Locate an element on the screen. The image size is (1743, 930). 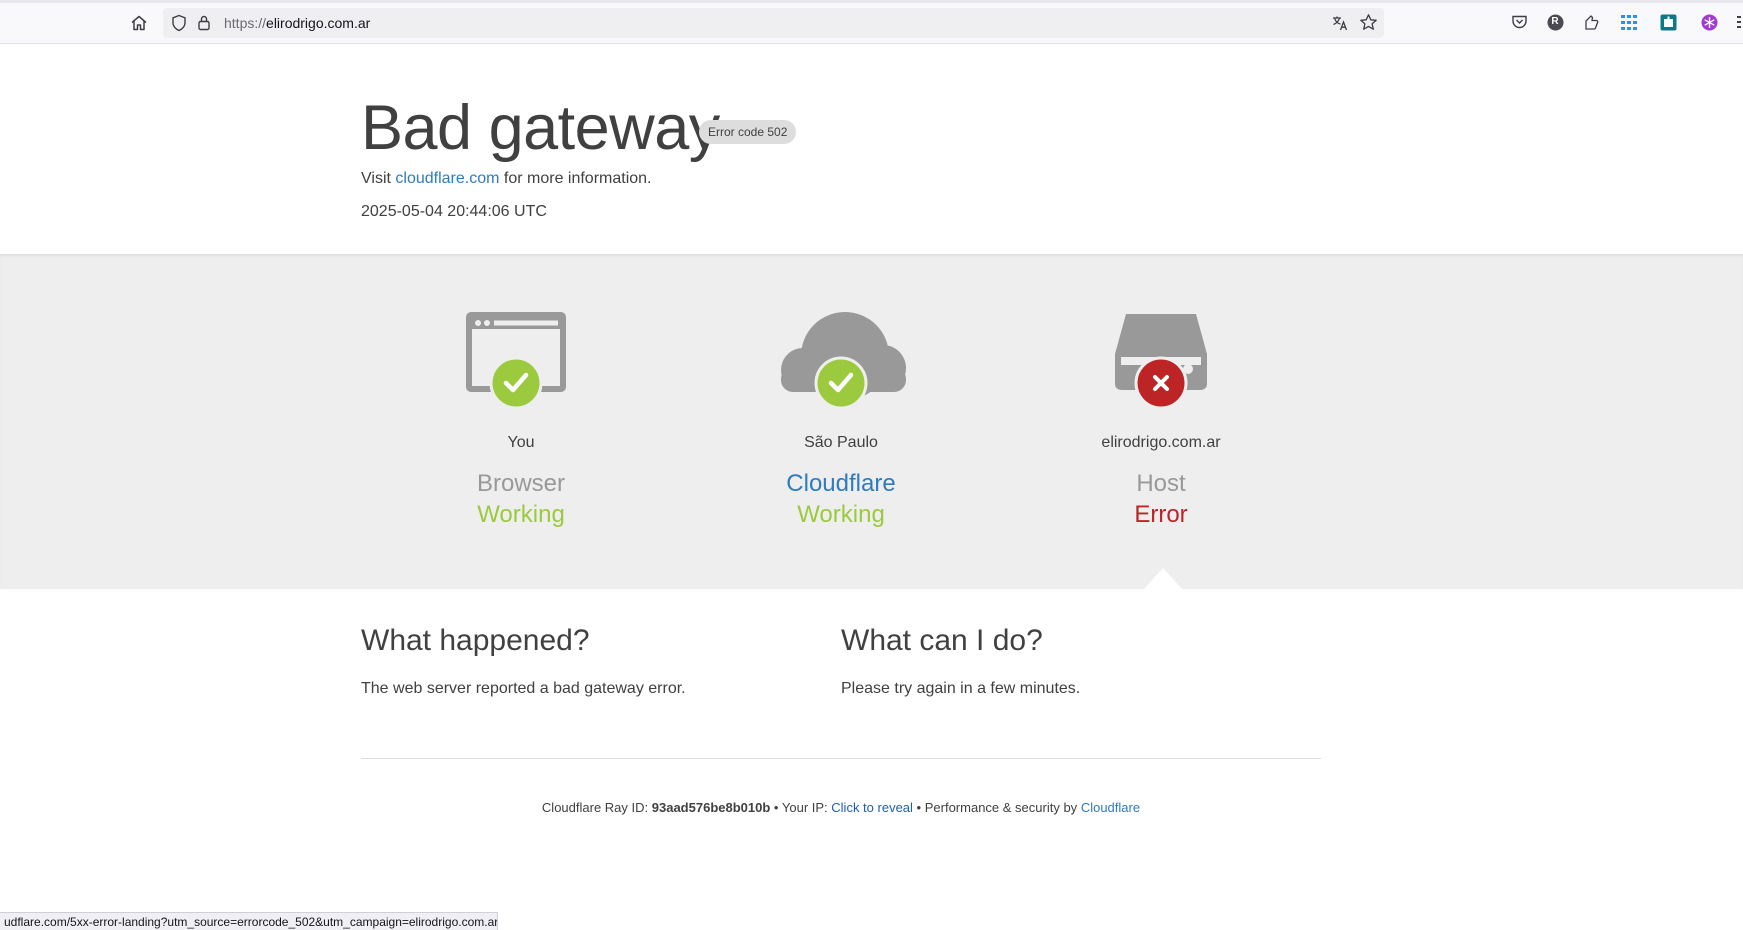
ip-label: Your IP: is located at coordinates (804, 807).